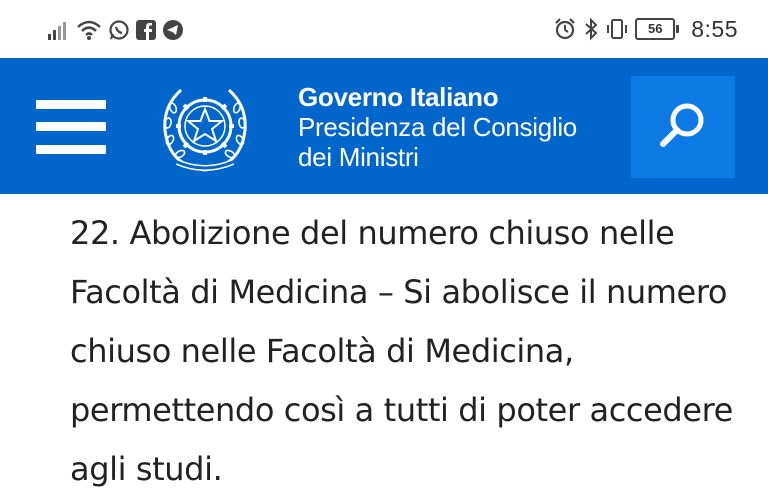 The width and height of the screenshot is (768, 499). I want to click on battery-indicator: 56, so click(657, 29).